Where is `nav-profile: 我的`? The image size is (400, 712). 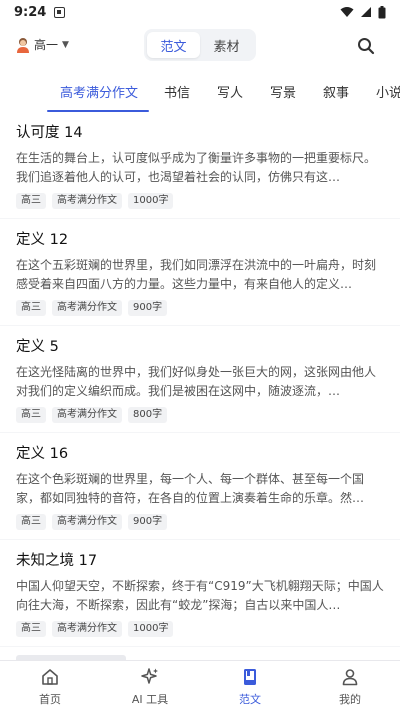
nav-profile: 我的 is located at coordinates (350, 686).